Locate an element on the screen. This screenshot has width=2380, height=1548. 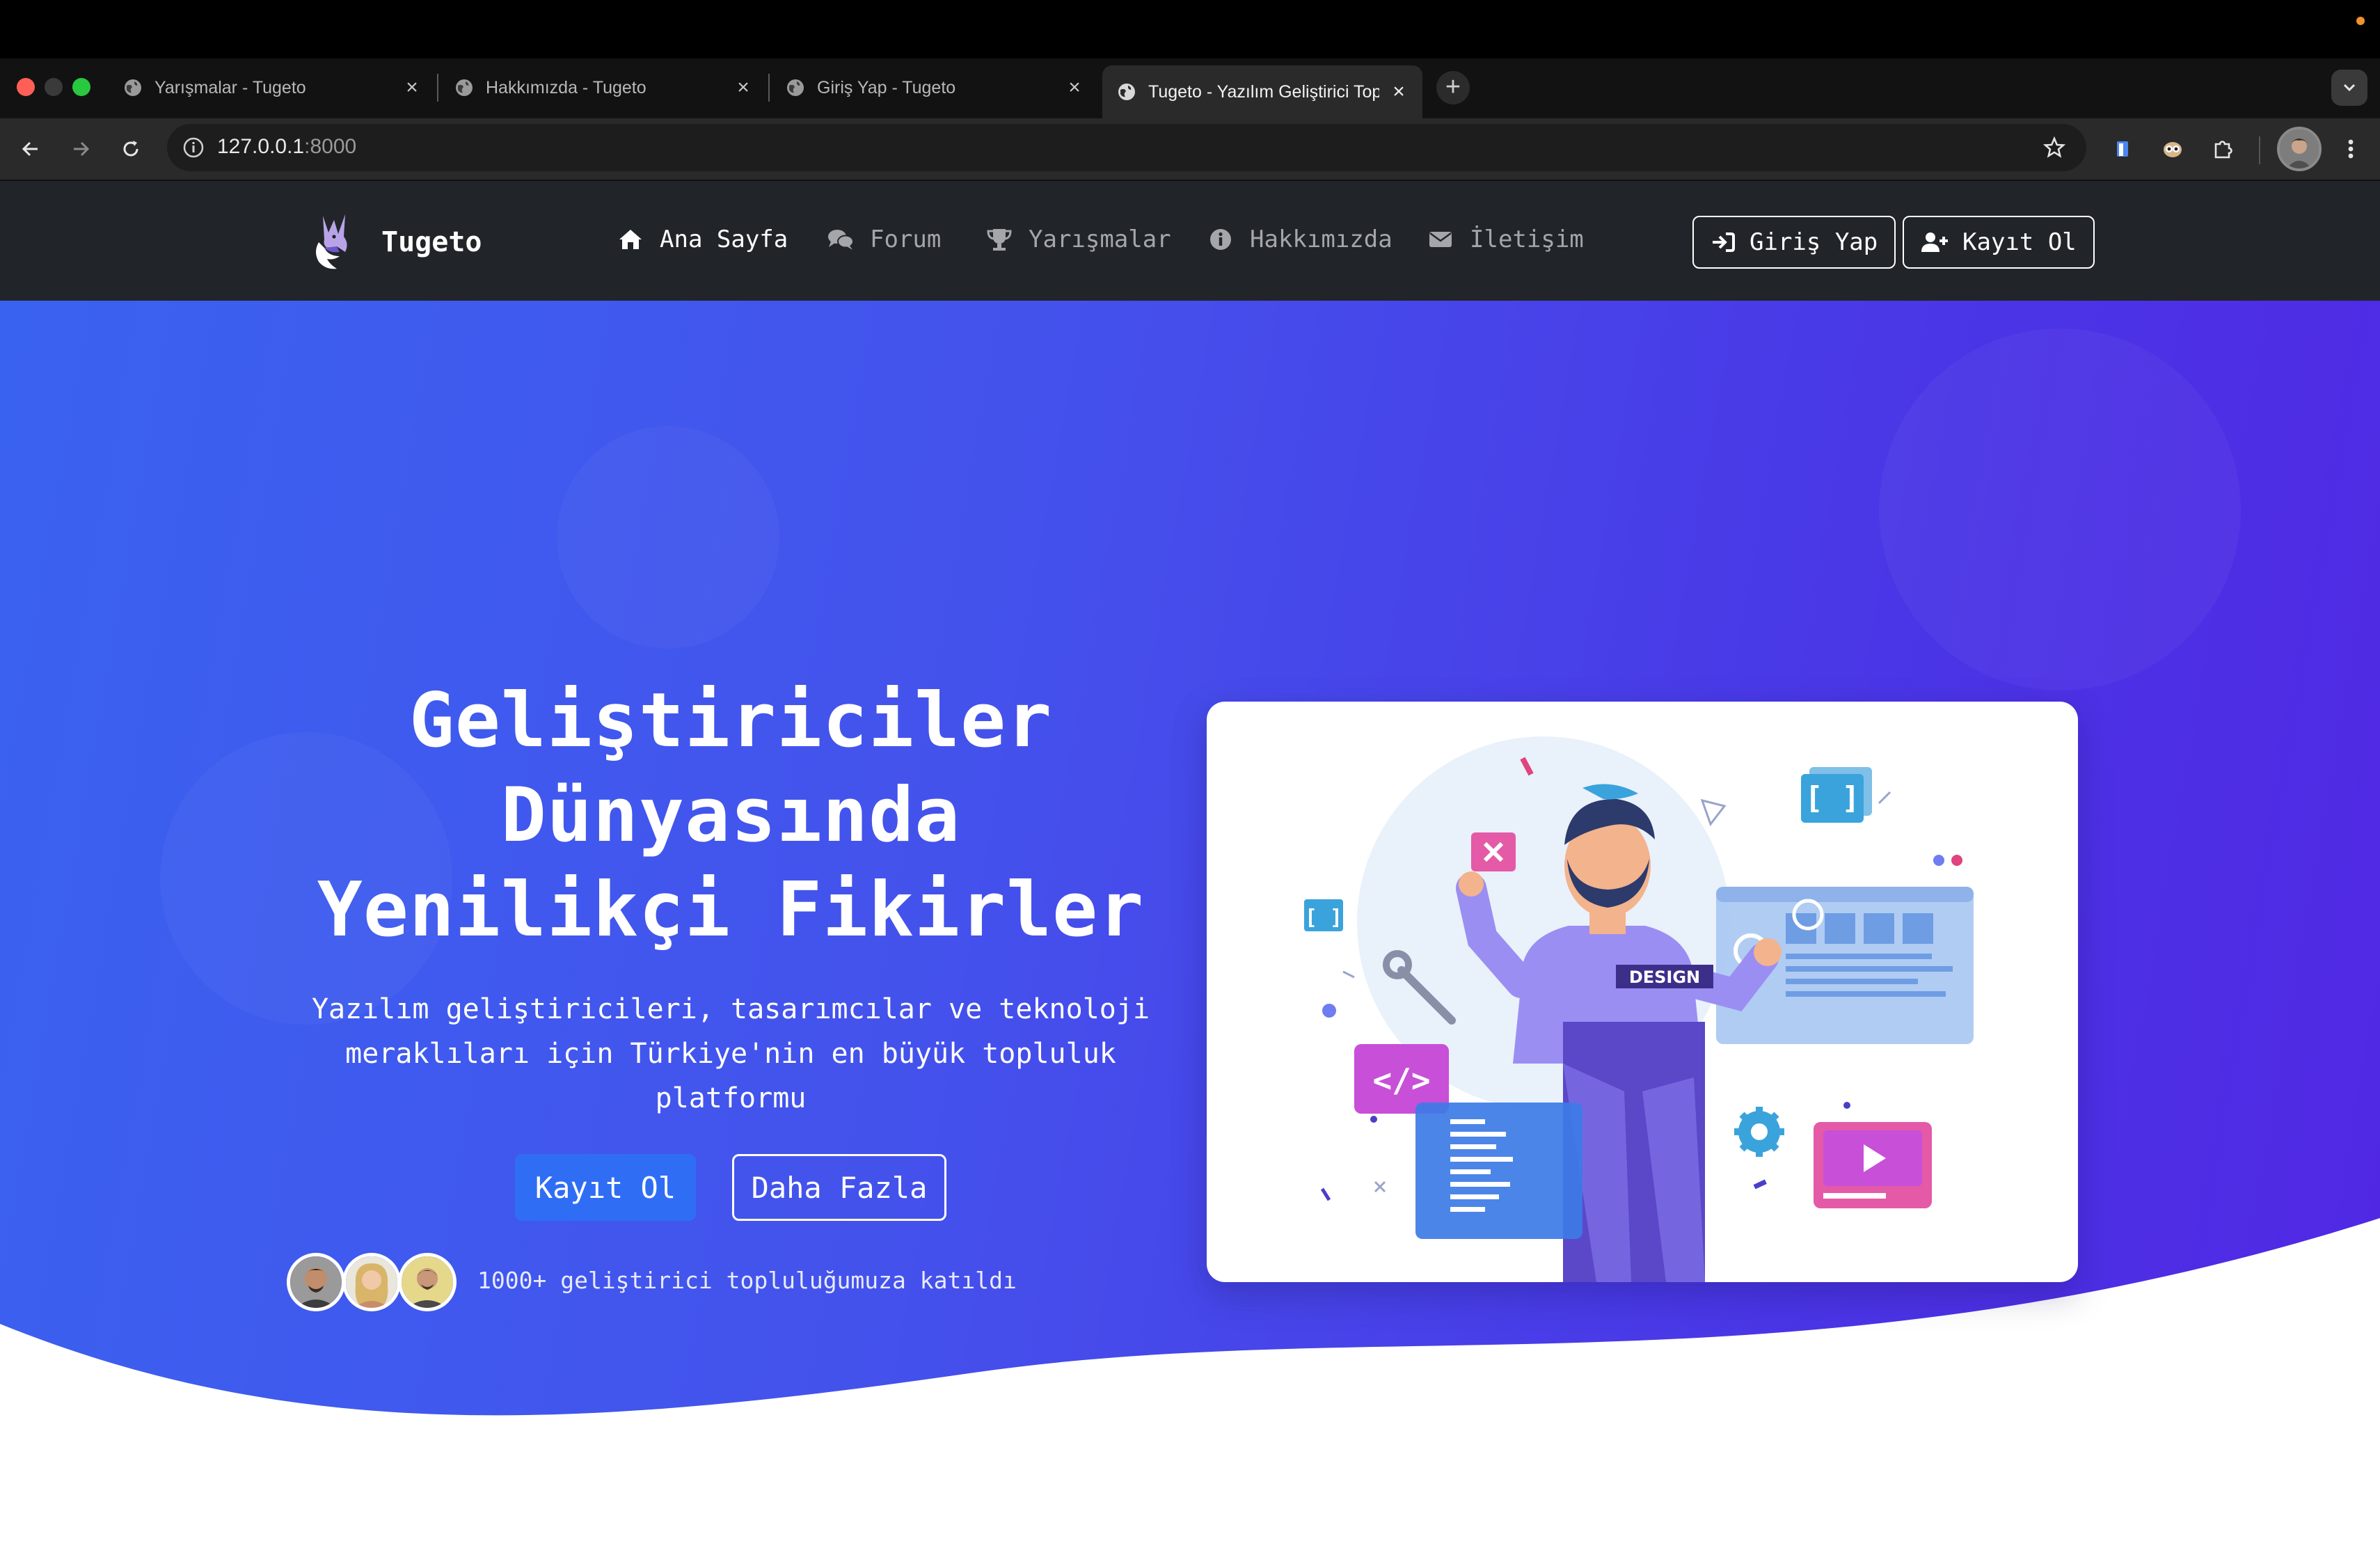
brand-link: Tugeto is located at coordinates (396, 242).